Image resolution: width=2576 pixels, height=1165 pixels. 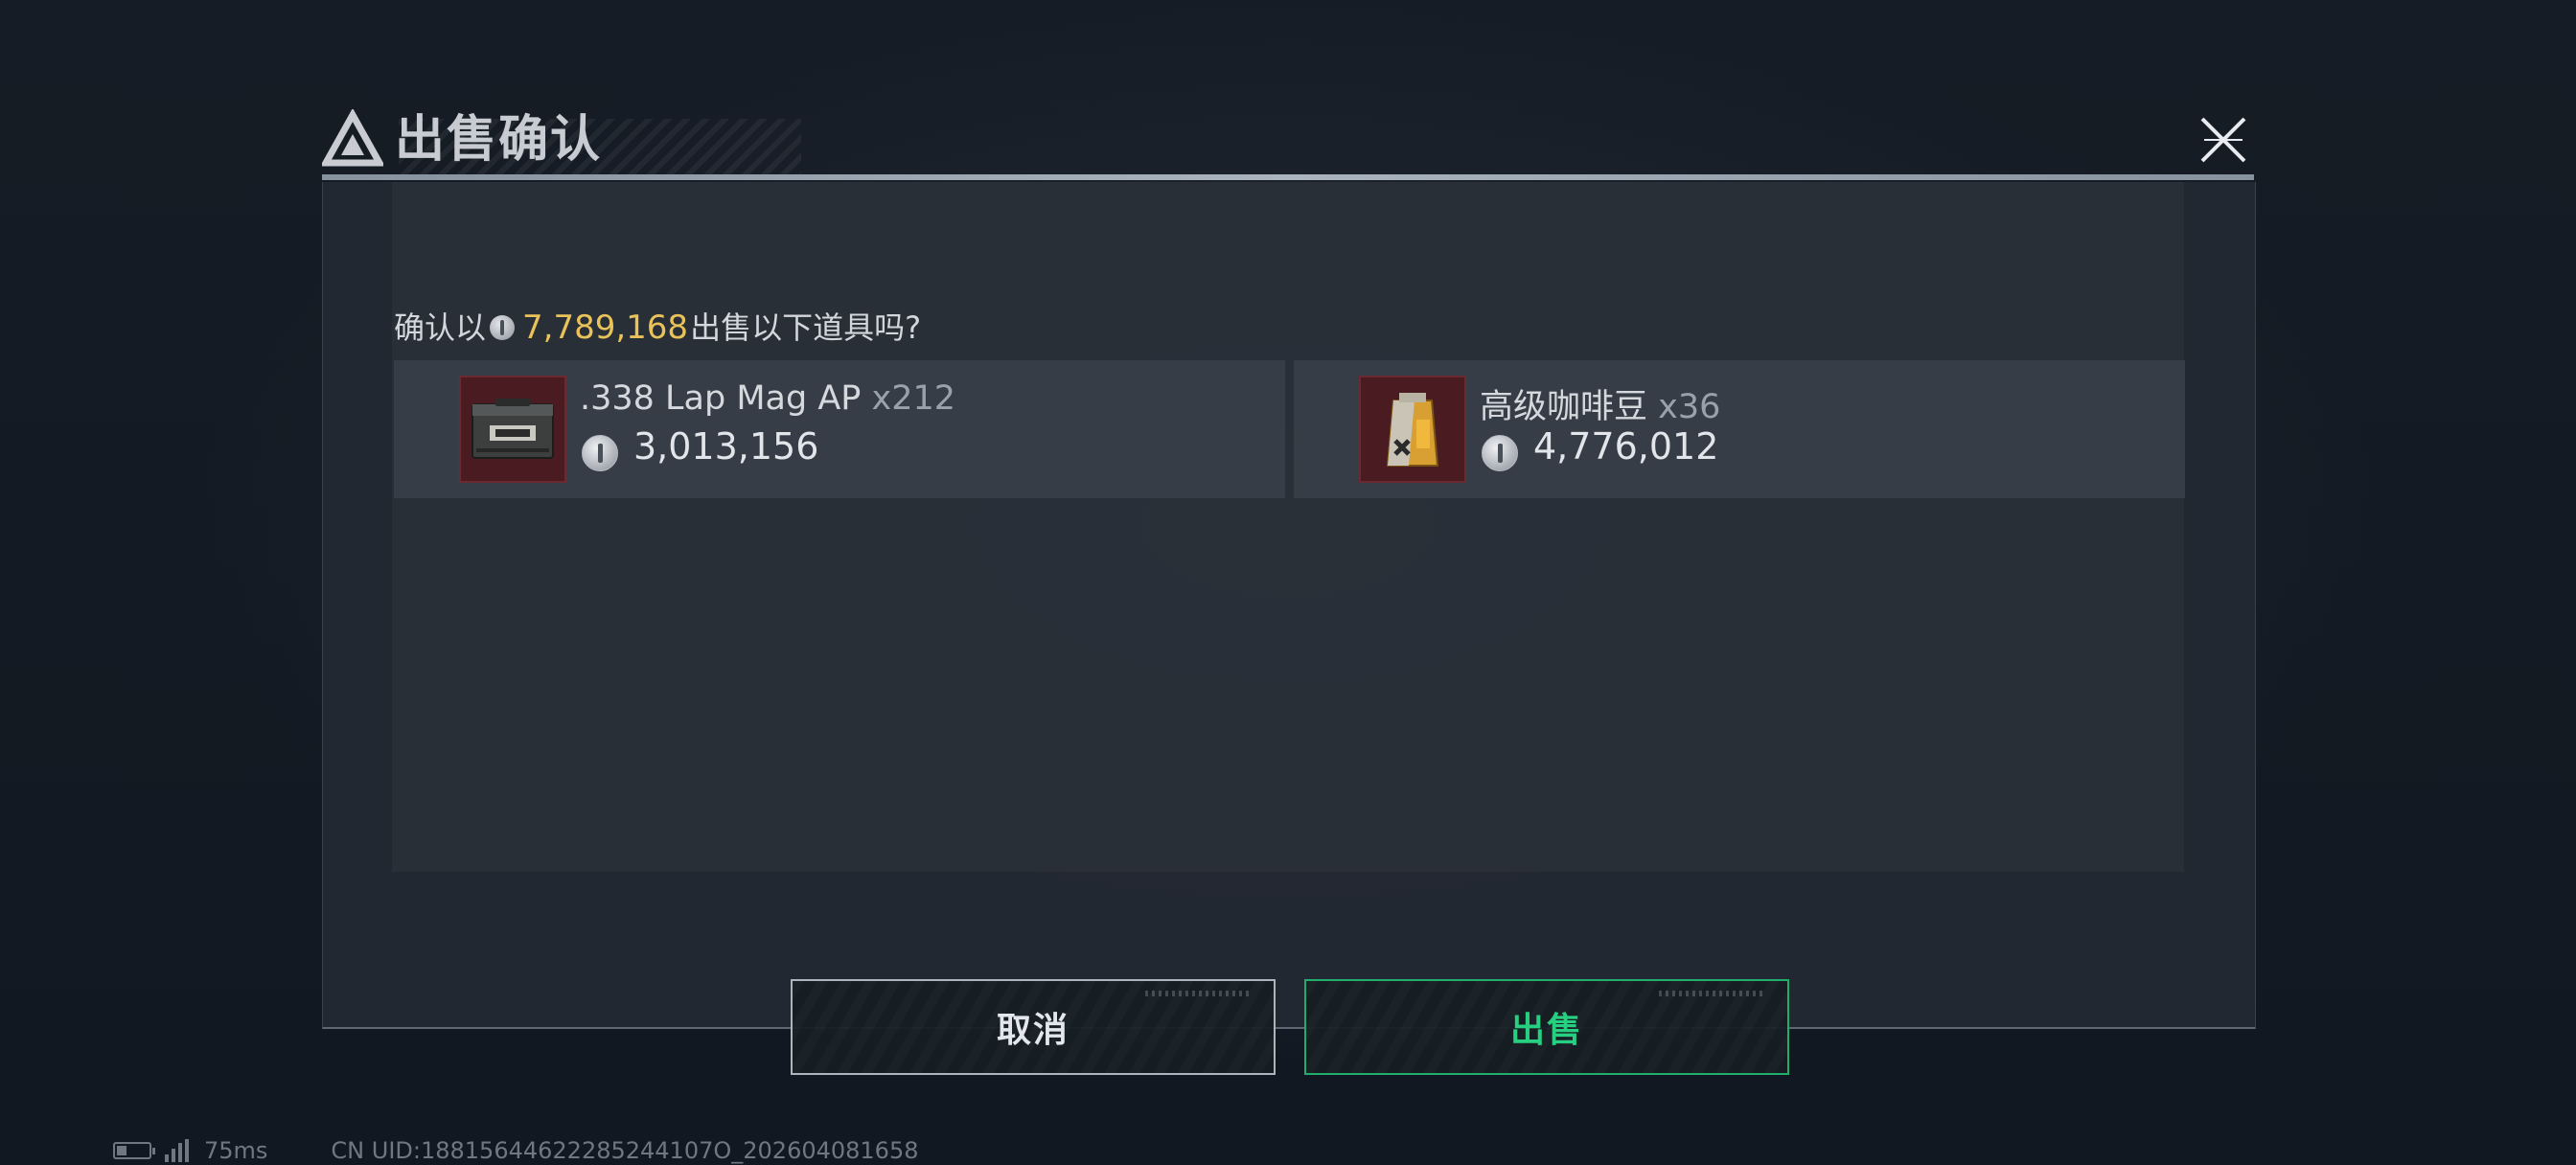 I want to click on confirm-prompt: 确认以 7,789,168 出售以下道具吗?, so click(x=657, y=328).